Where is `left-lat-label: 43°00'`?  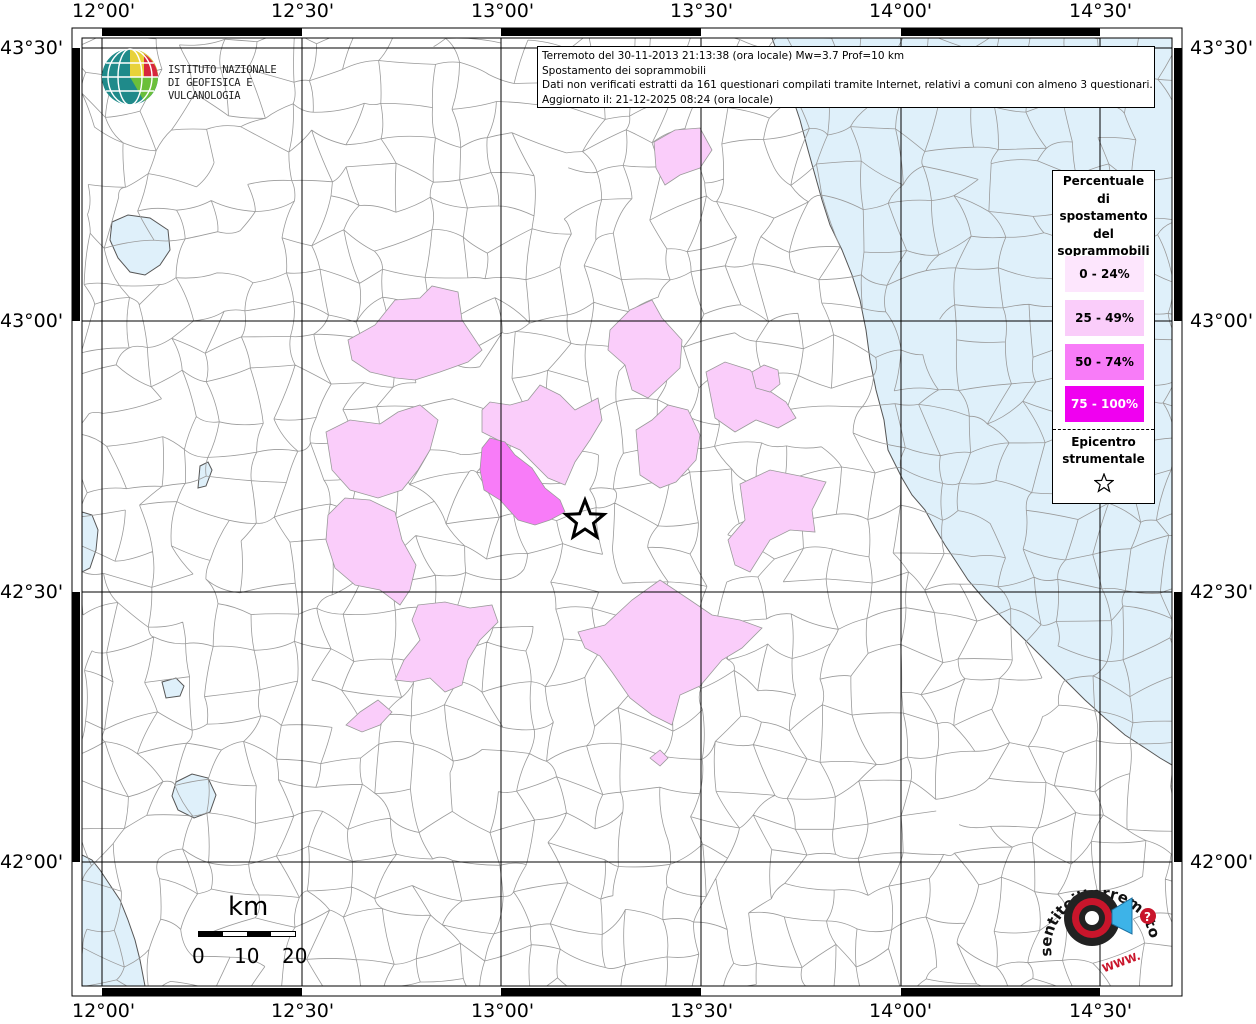 left-lat-label: 43°00' is located at coordinates (32, 321).